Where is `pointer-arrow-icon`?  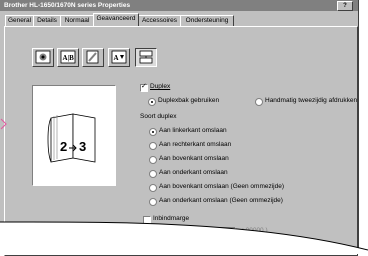
pointer-arrow-icon is located at coordinates (3, 124).